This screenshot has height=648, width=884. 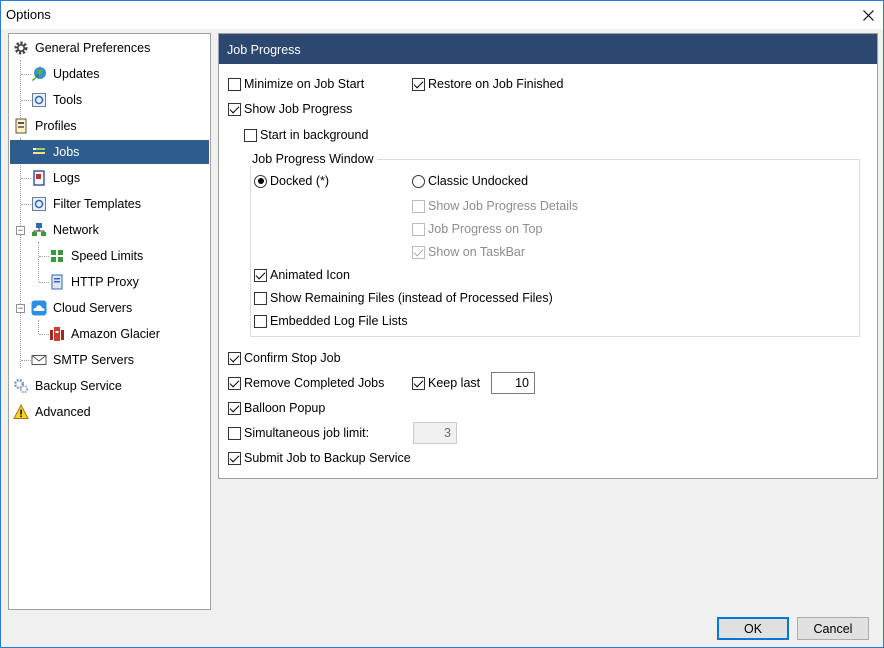 What do you see at coordinates (435, 433) in the screenshot?
I see `simultaneous-job-limit-input: 3` at bounding box center [435, 433].